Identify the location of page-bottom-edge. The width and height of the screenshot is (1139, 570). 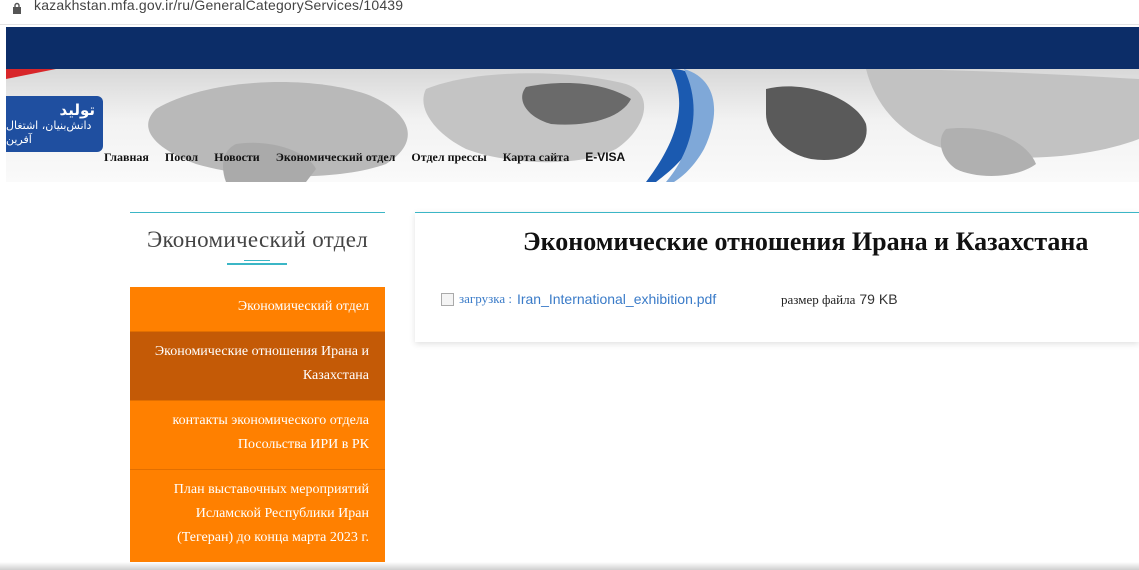
(569, 566).